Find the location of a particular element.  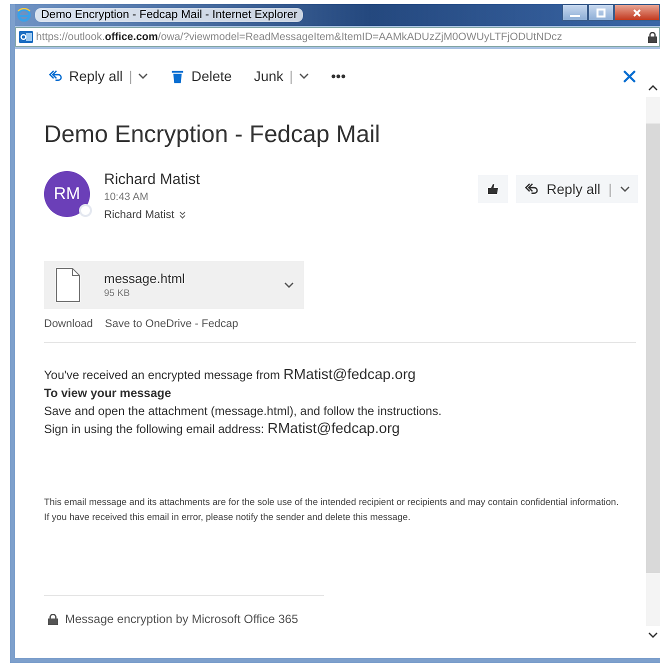

attachment-size: 95 KB is located at coordinates (117, 293).